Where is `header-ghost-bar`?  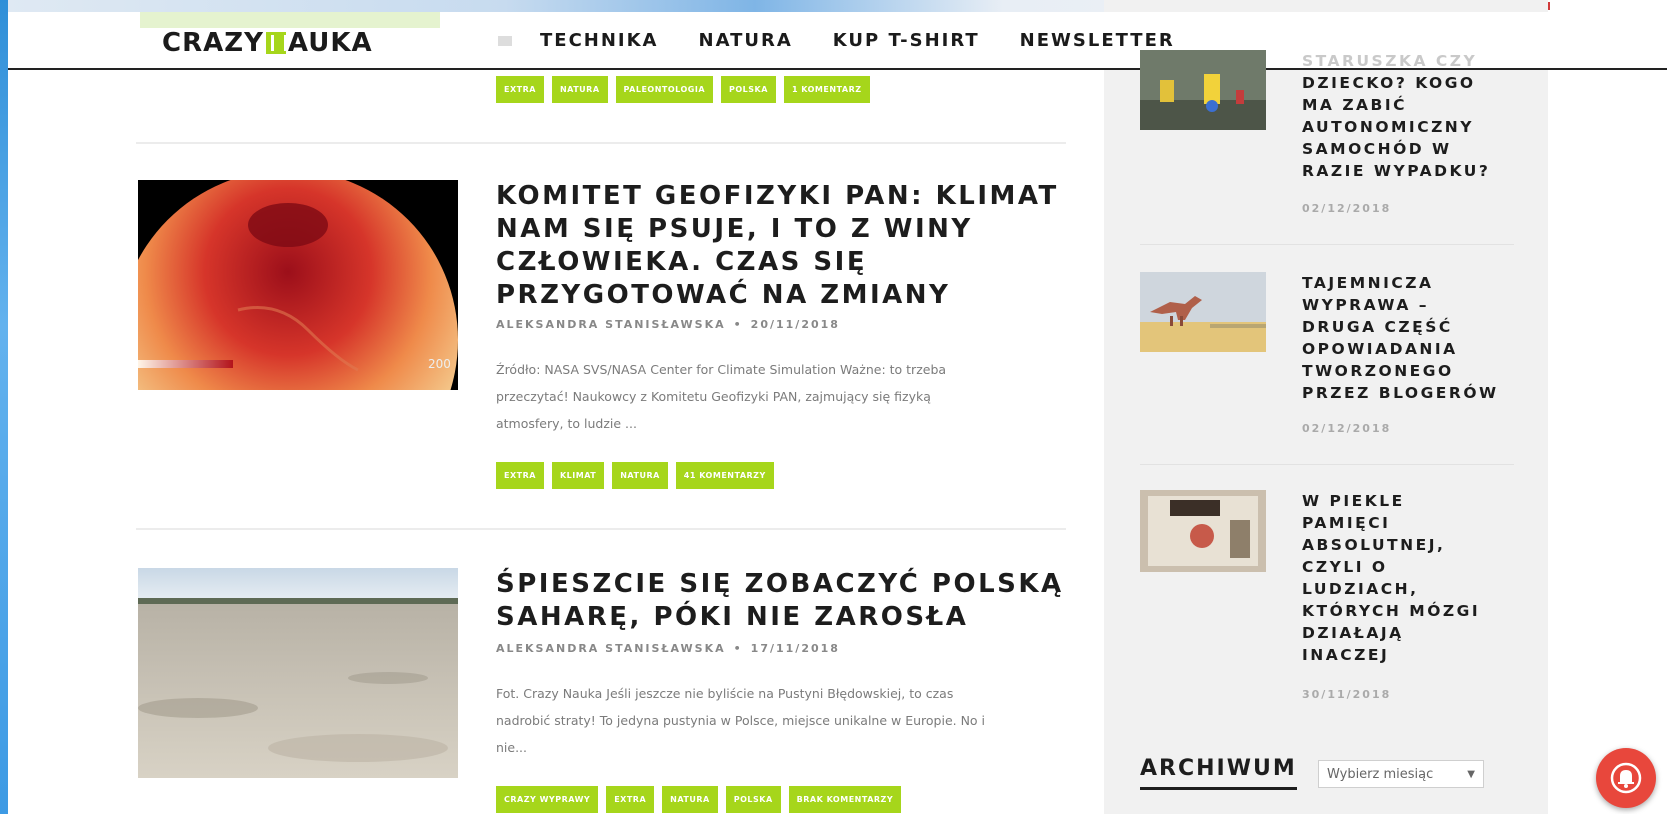
header-ghost-bar is located at coordinates (290, 20).